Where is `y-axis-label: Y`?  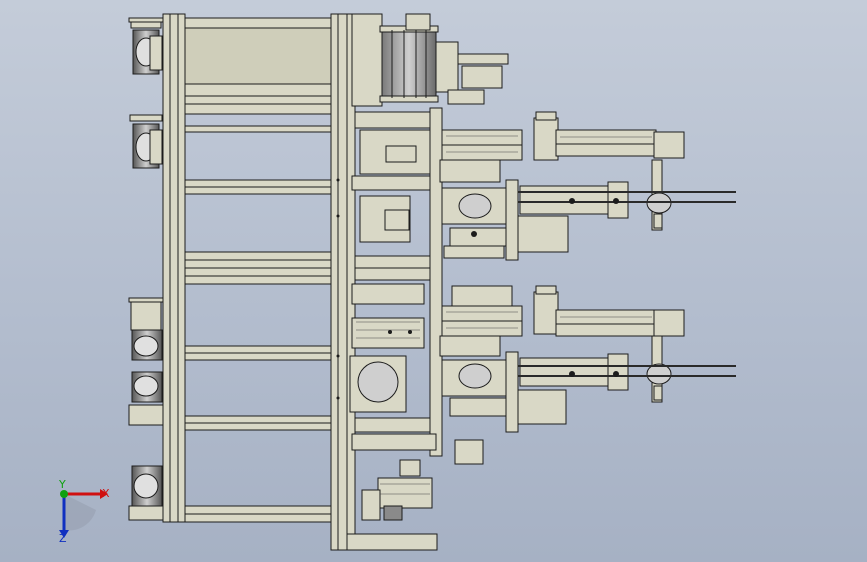 y-axis-label: Y is located at coordinates (62, 484).